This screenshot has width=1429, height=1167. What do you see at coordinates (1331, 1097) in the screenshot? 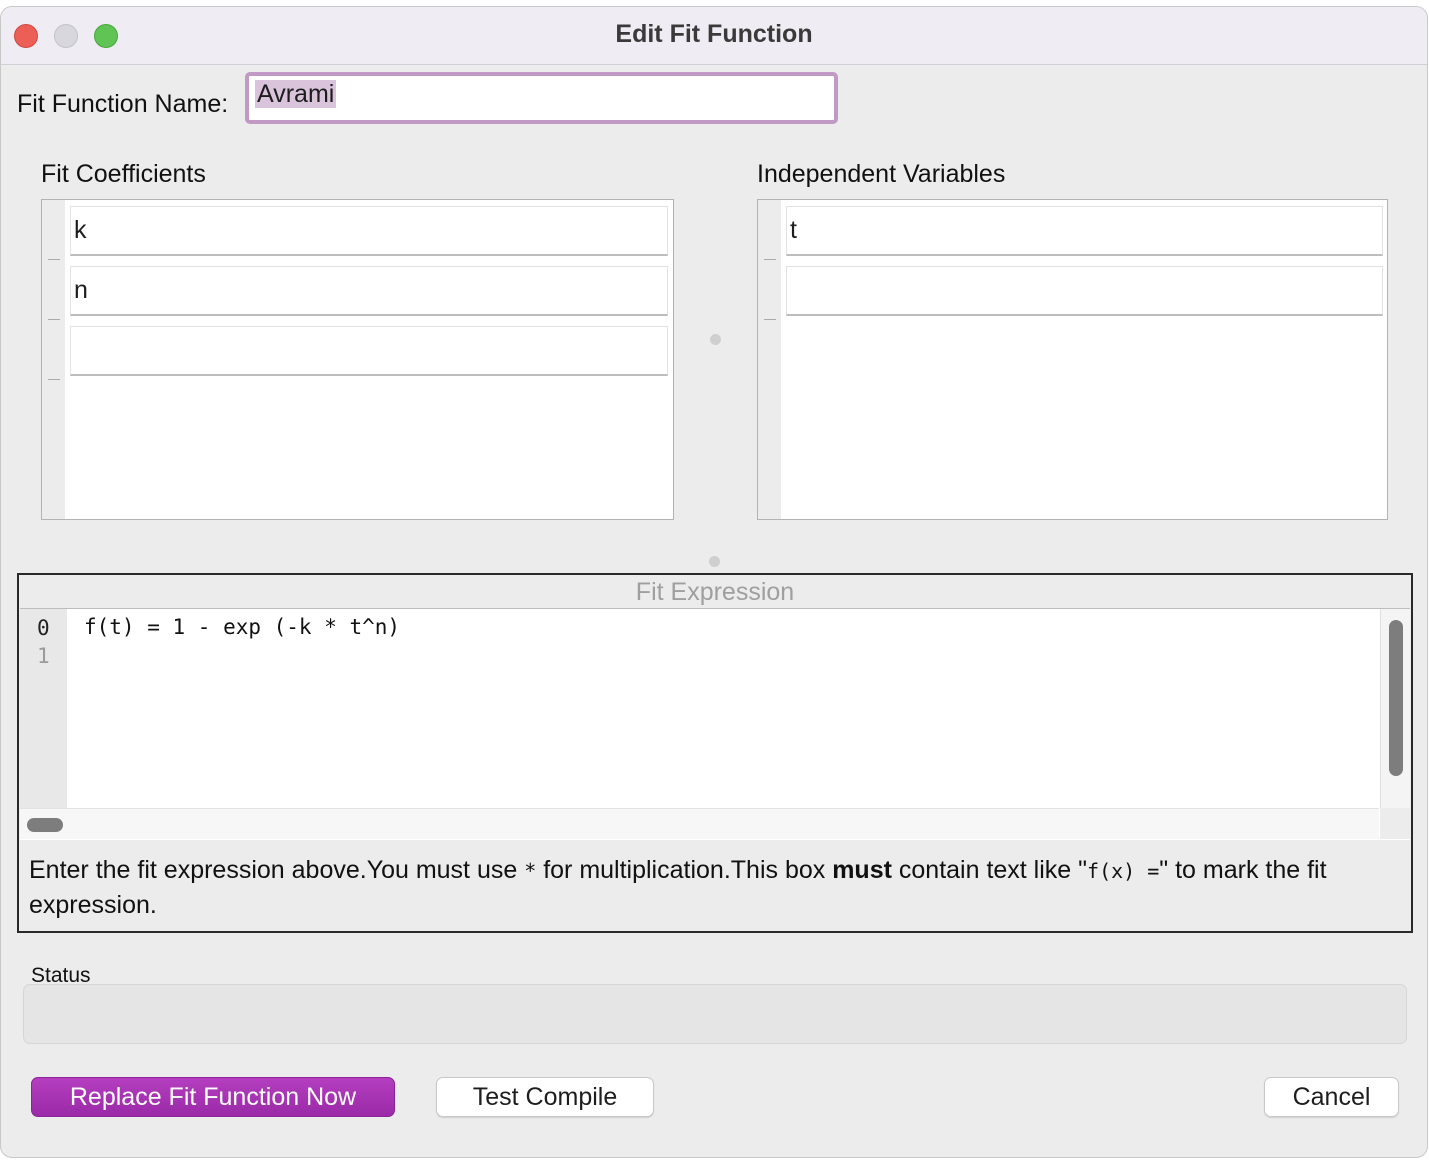
I see `cancel-button: Cancel` at bounding box center [1331, 1097].